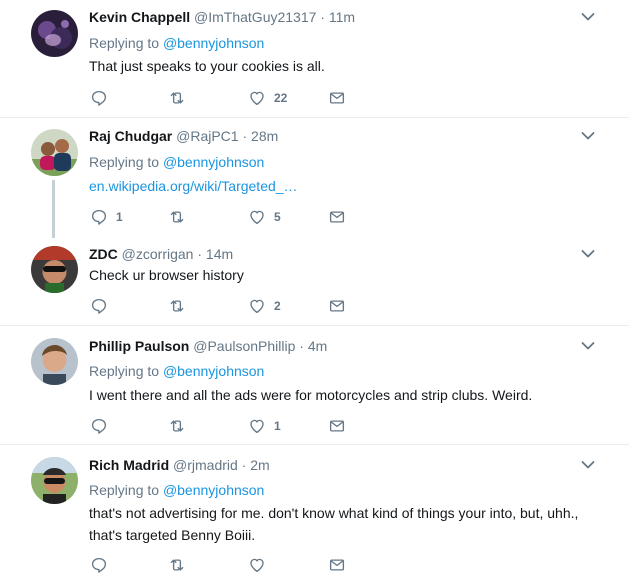 The width and height of the screenshot is (629, 584). I want to click on like-button: 1, so click(264, 426).